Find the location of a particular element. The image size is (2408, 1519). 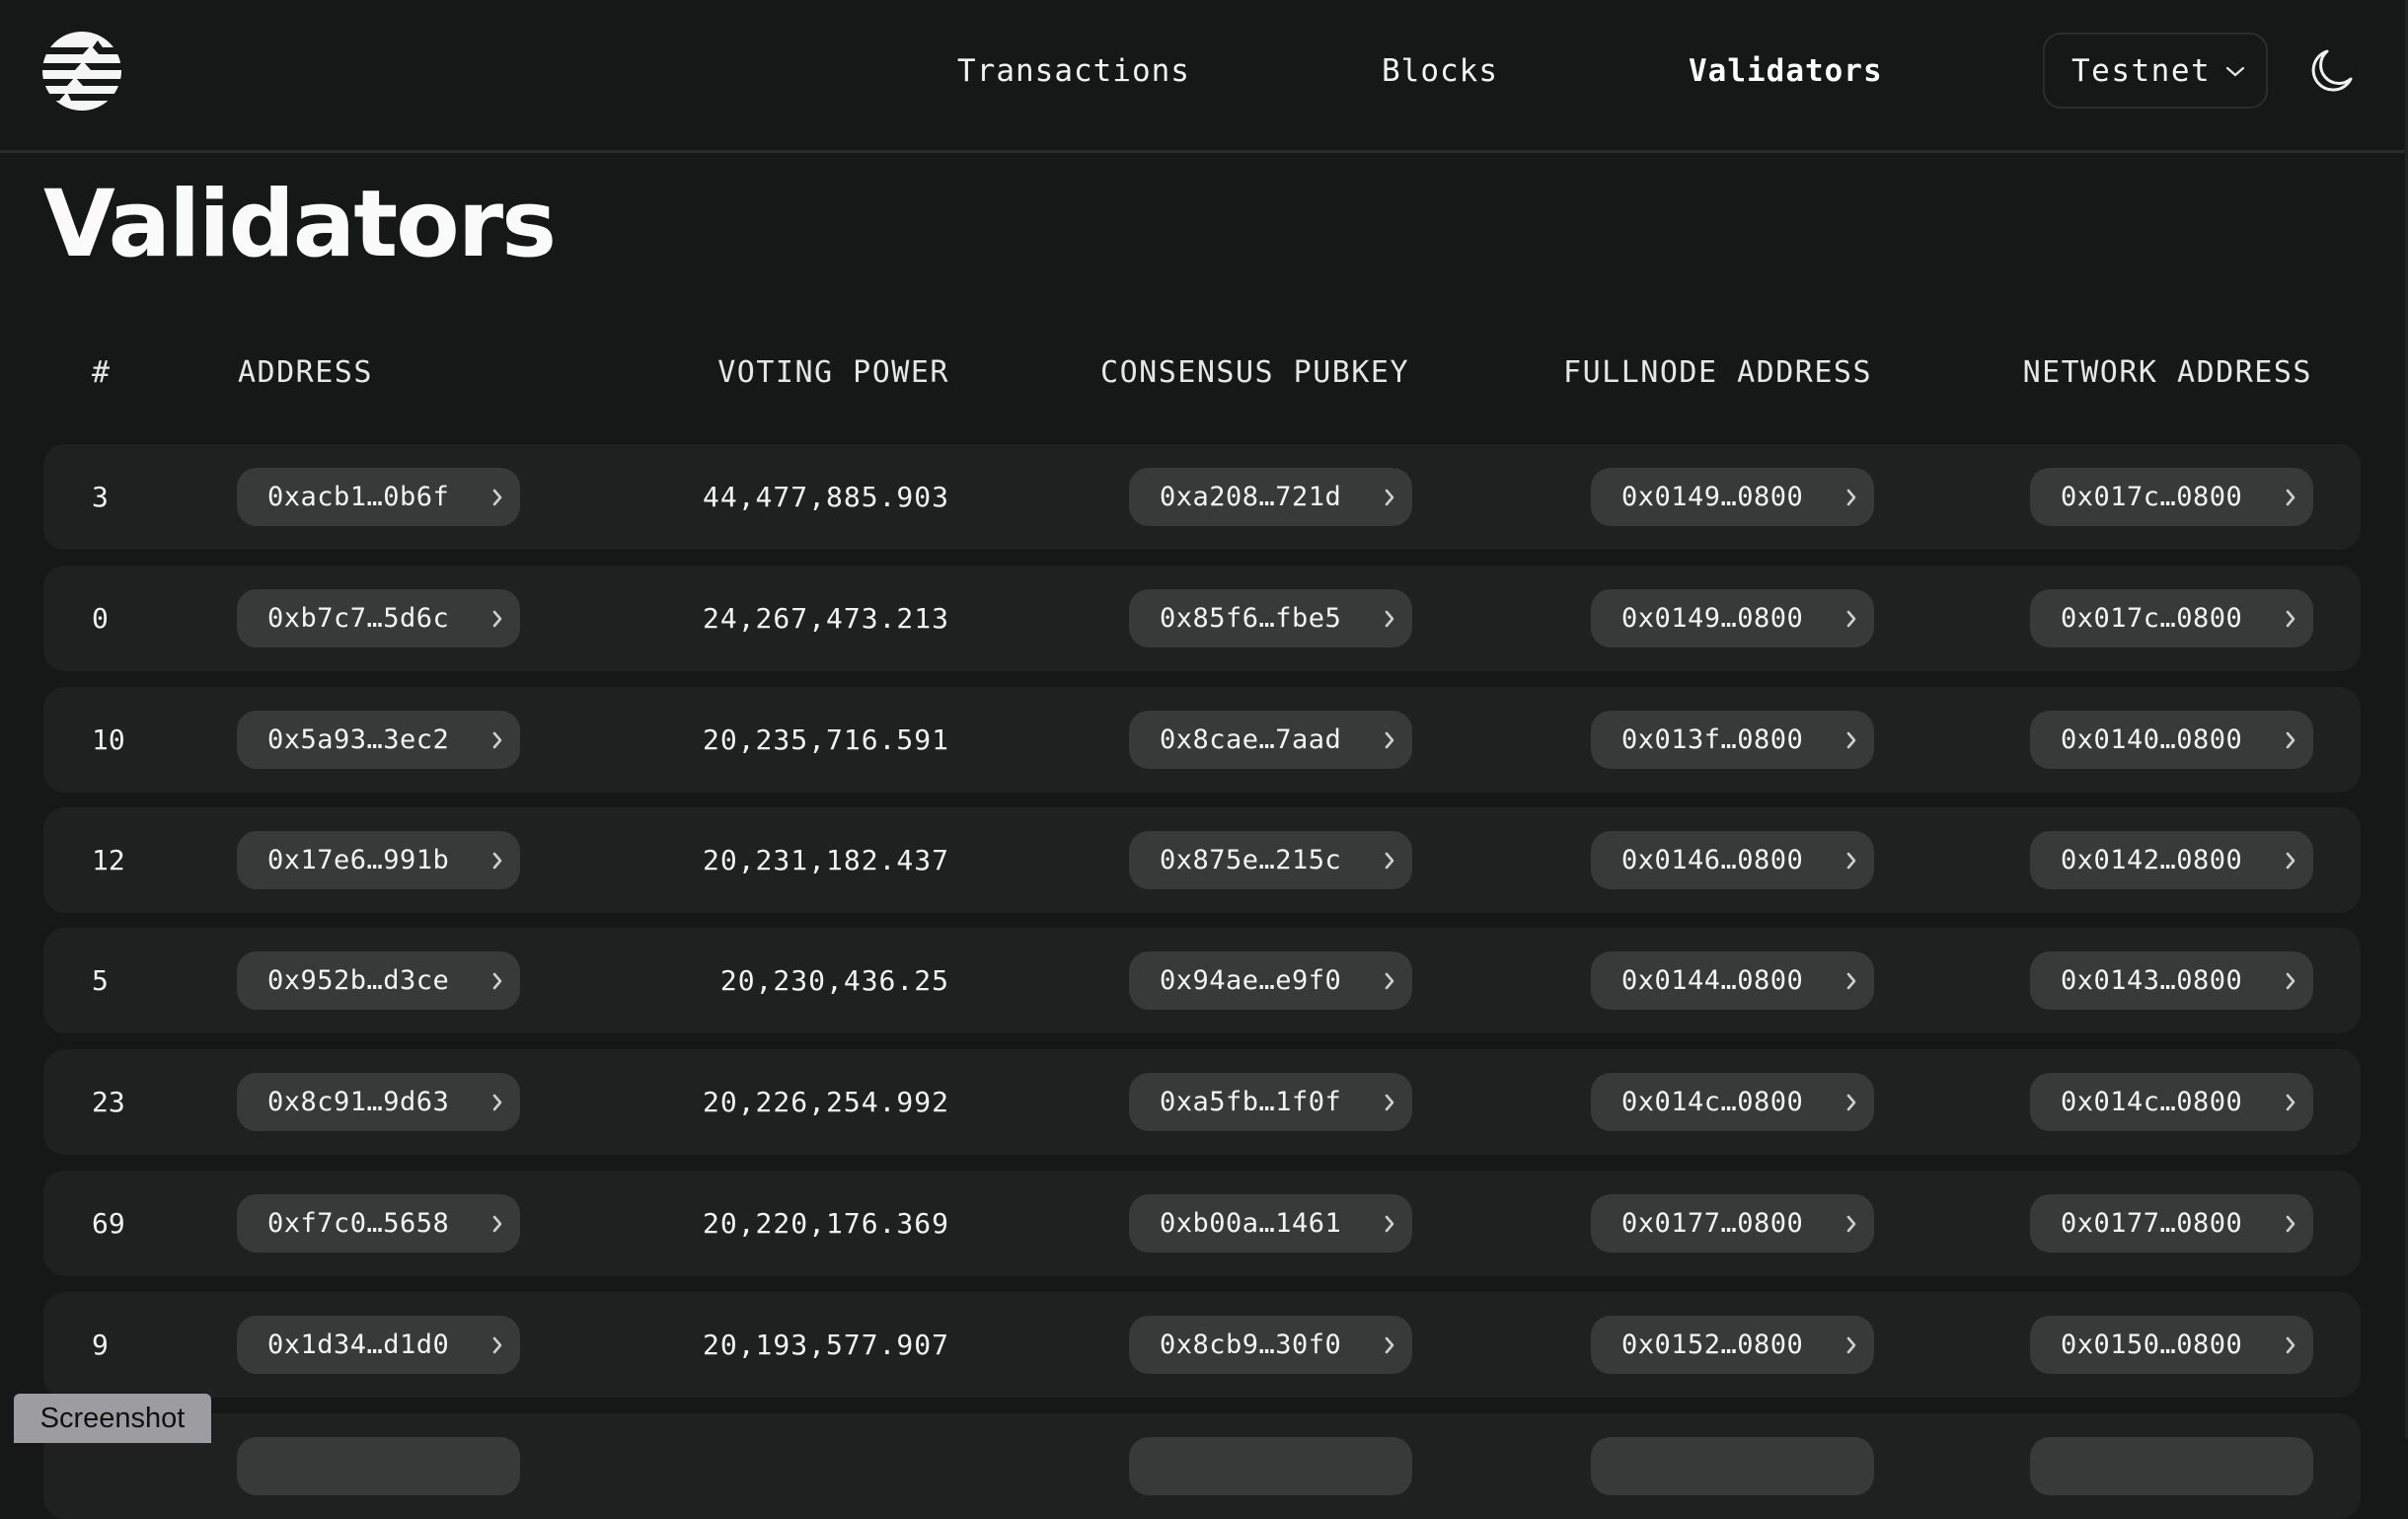

fullnode-address-chip: 0x013f…0800 is located at coordinates (1733, 740).